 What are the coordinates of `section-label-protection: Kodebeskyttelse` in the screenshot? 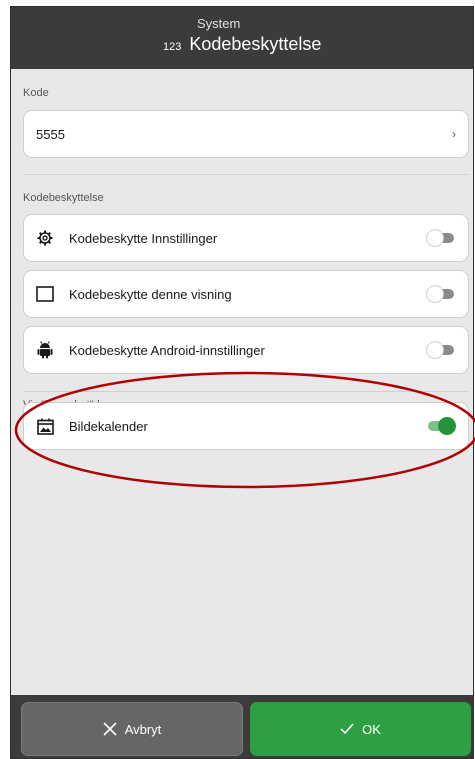 It's located at (63, 198).